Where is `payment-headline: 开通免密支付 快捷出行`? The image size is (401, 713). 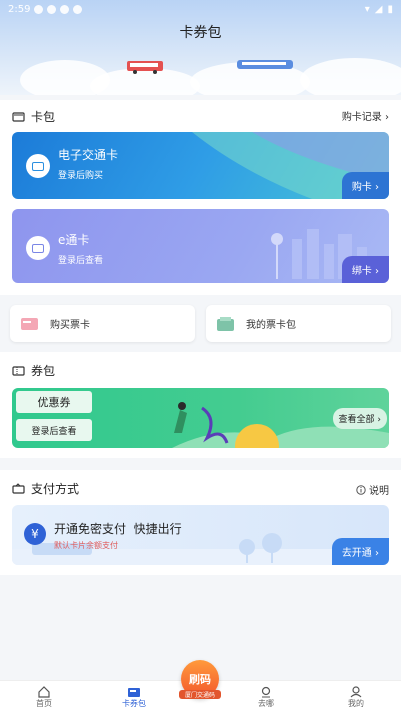
payment-headline: 开通免密支付 快捷出行 is located at coordinates (118, 529).